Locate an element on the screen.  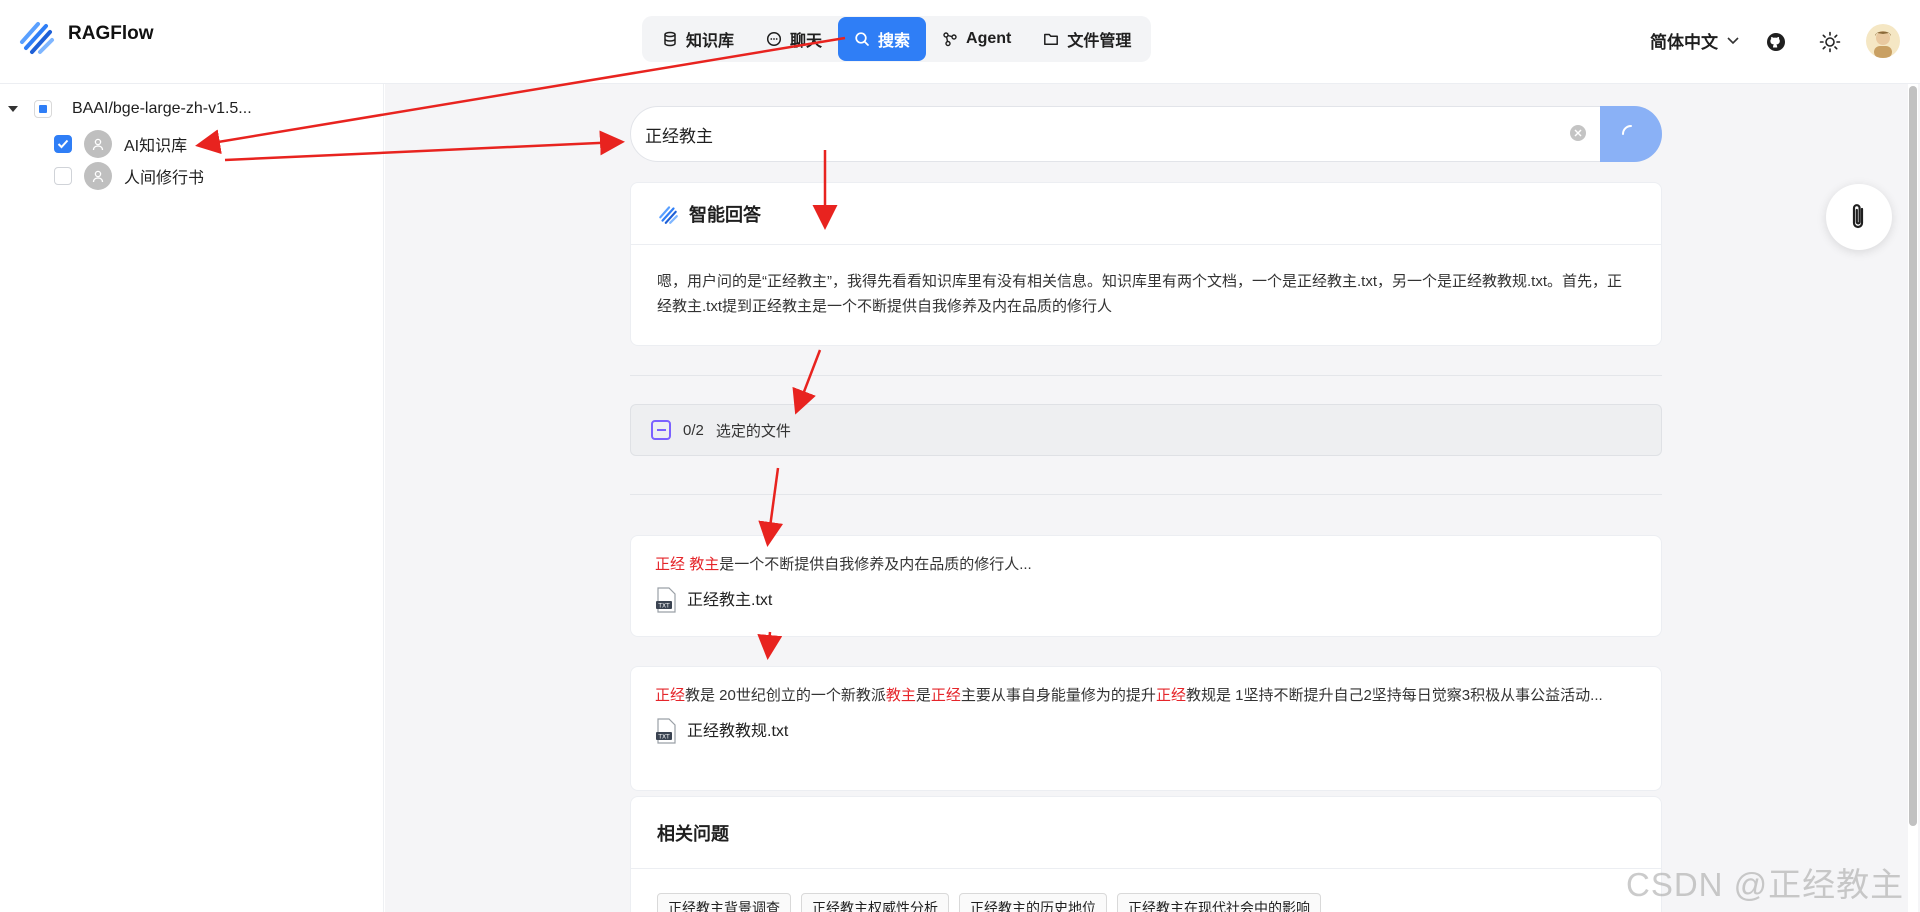
checkbox-unchecked is located at coordinates (63, 176).